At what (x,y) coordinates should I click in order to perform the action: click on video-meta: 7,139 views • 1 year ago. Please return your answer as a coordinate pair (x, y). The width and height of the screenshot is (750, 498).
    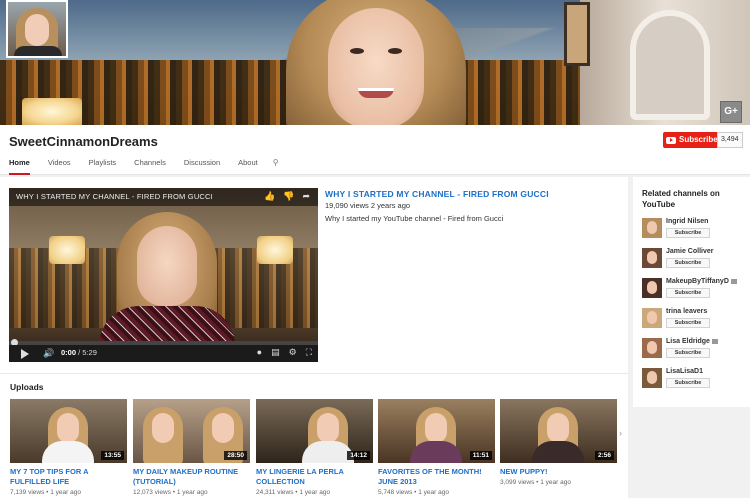
    Looking at the image, I should click on (45, 492).